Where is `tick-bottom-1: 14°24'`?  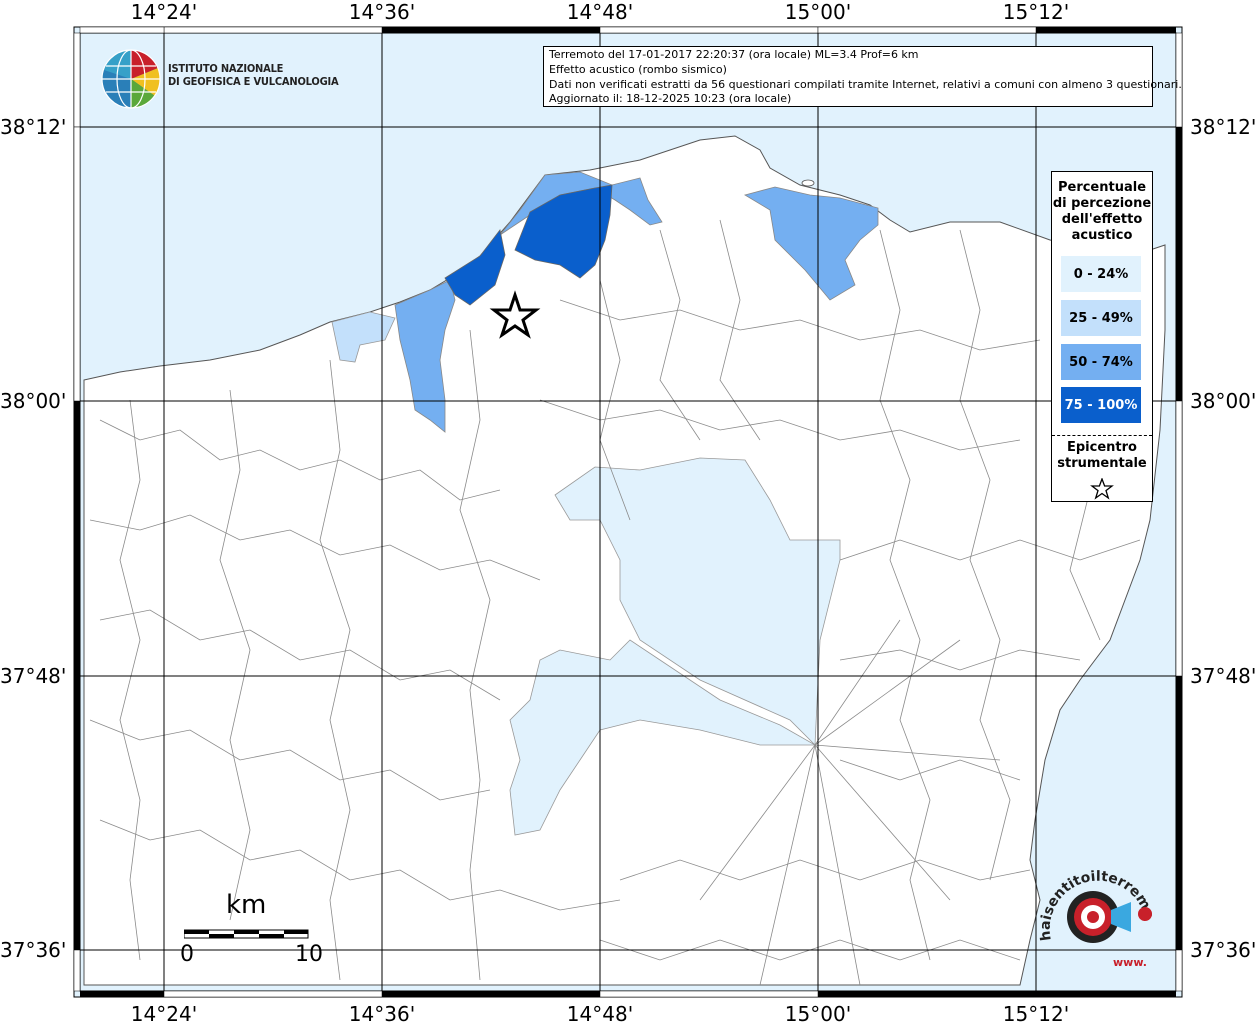
tick-bottom-1: 14°24' is located at coordinates (164, 1014).